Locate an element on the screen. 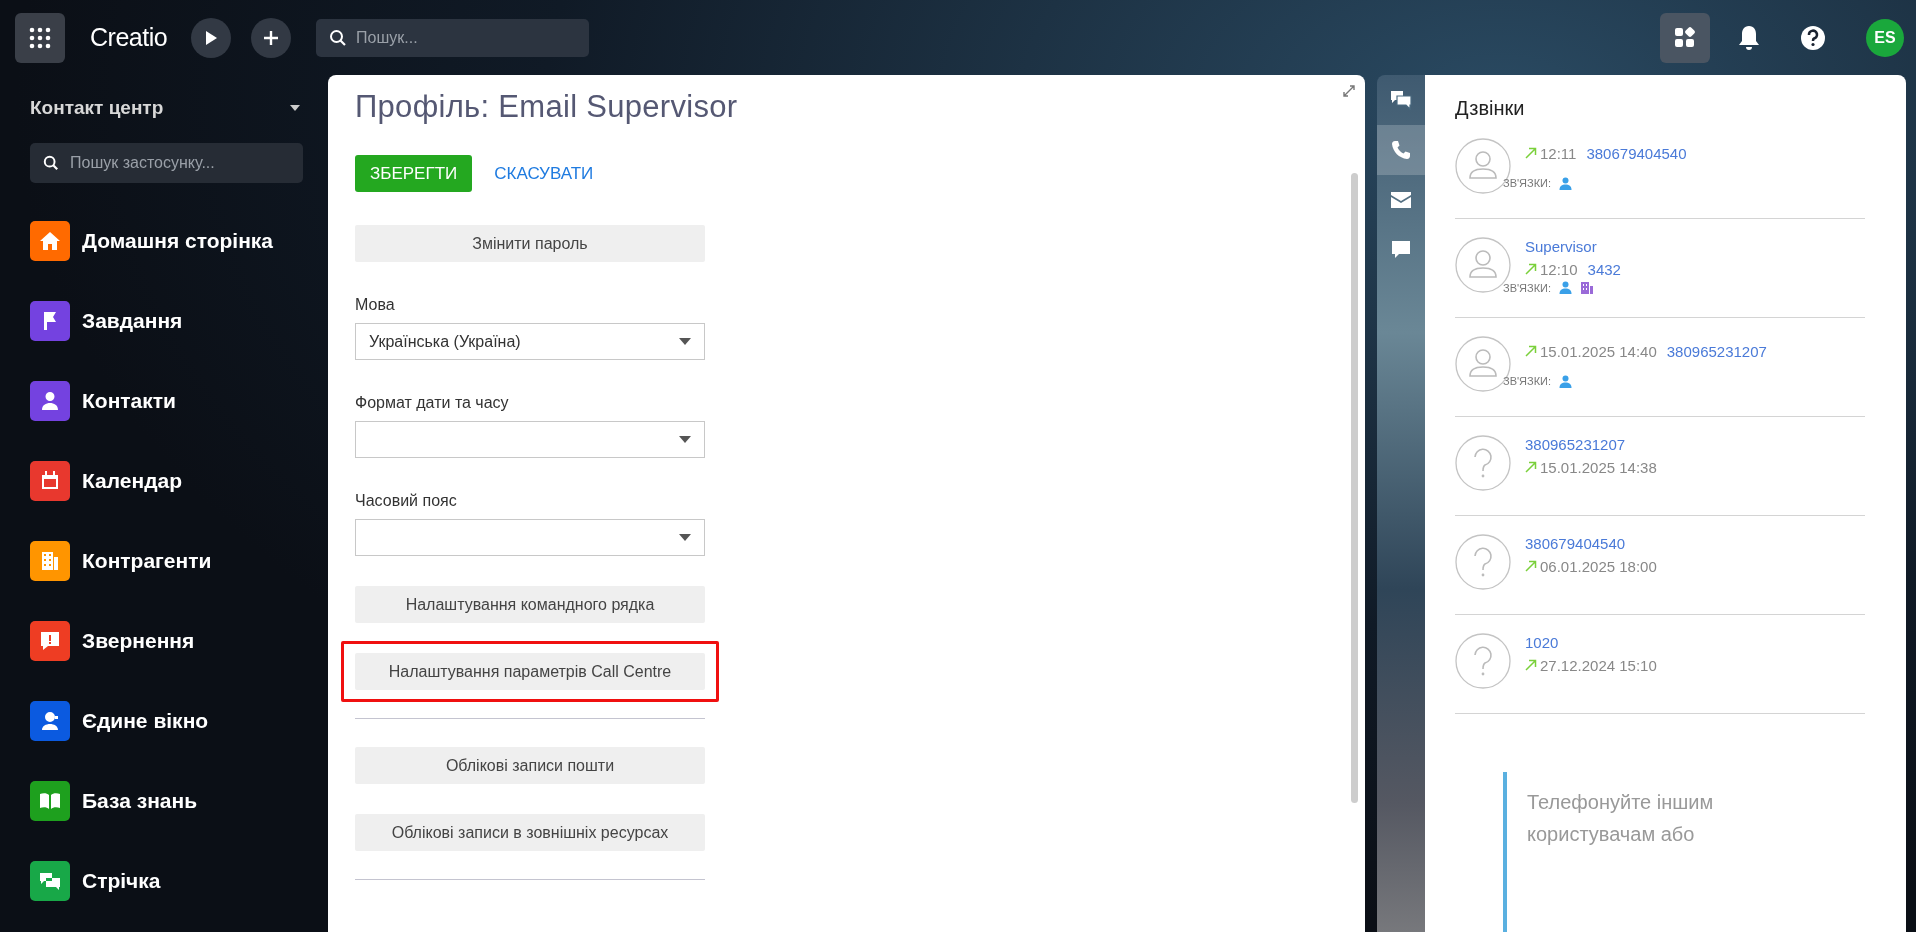  building-icon is located at coordinates (1587, 287).